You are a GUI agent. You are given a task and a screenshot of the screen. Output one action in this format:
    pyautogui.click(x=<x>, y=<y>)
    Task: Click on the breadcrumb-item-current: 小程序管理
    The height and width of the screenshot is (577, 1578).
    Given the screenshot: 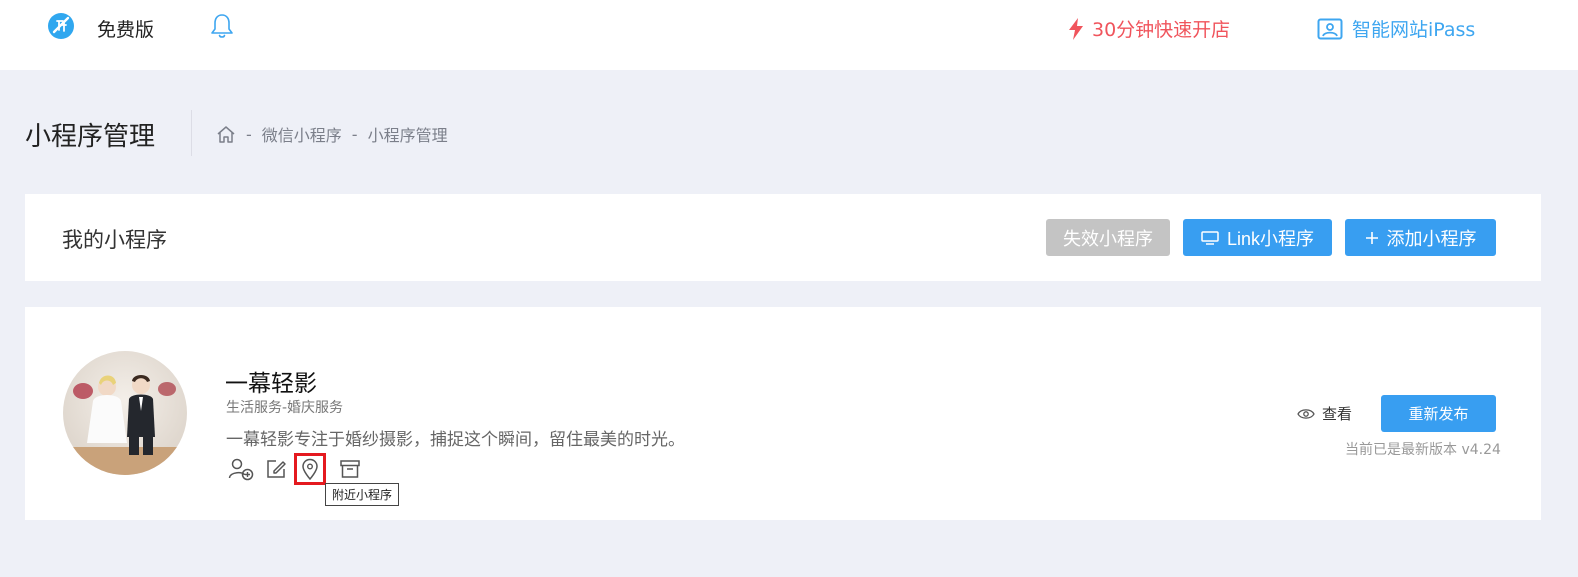 What is the action you would take?
    pyautogui.click(x=407, y=135)
    